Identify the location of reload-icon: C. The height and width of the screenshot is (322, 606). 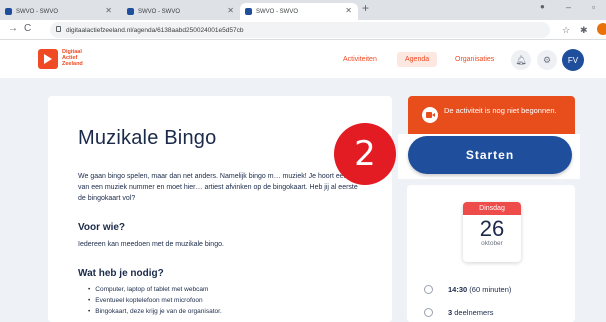
(27, 28).